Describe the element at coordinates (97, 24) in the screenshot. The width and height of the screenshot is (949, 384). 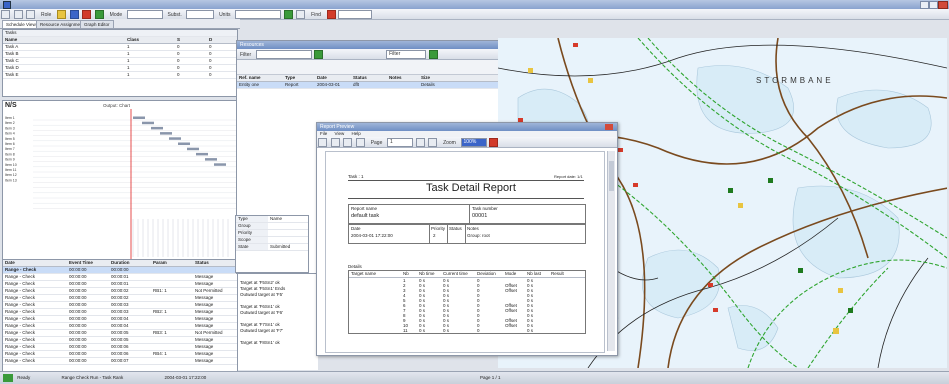
I see `tab-graph-editor: Graph Editor` at that location.